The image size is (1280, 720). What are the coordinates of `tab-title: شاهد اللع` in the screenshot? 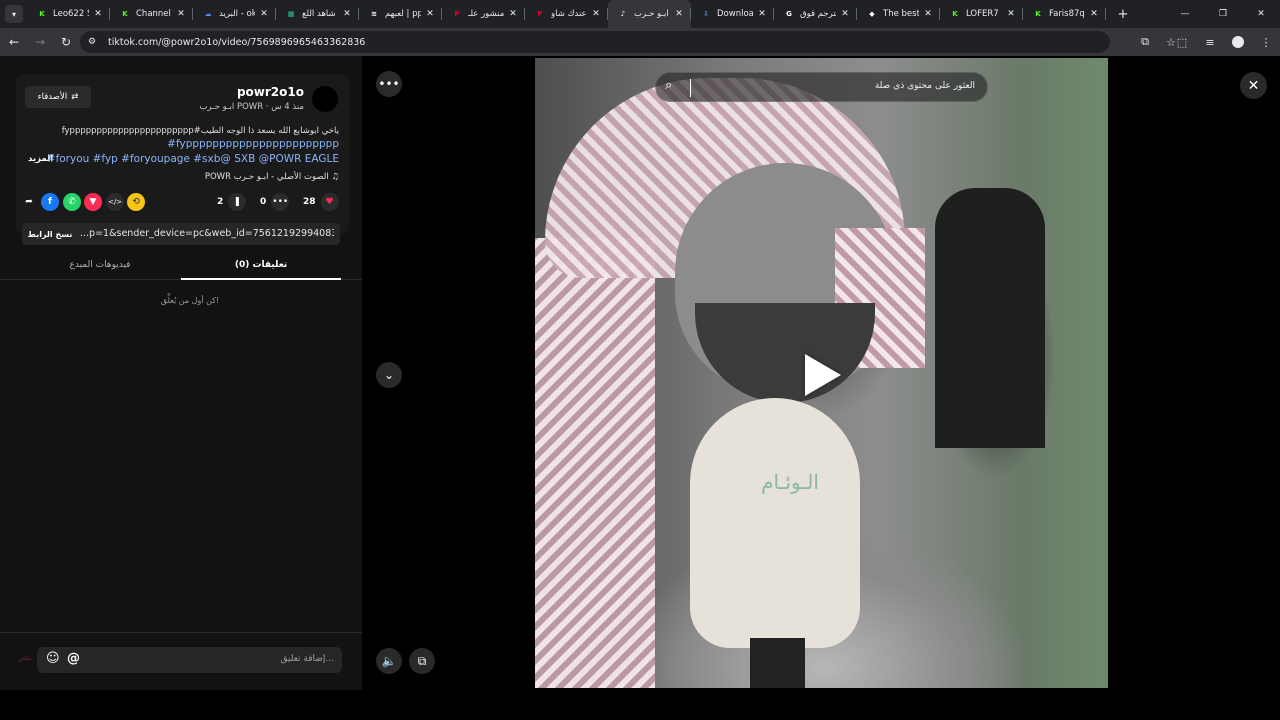 It's located at (319, 14).